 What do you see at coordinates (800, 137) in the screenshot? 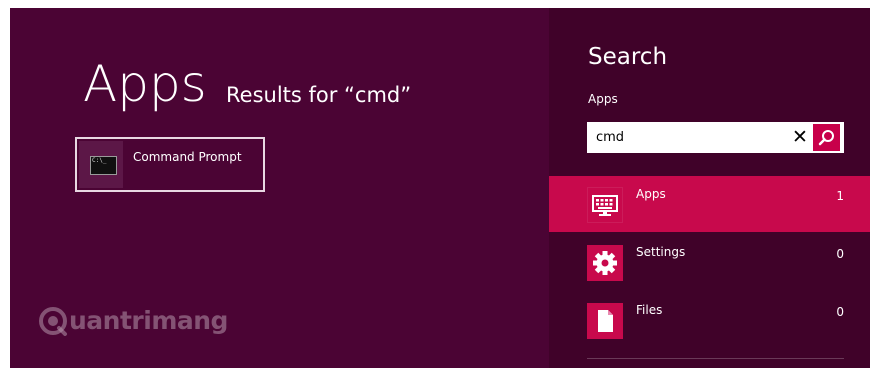
I see `clear-search-button: ✕` at bounding box center [800, 137].